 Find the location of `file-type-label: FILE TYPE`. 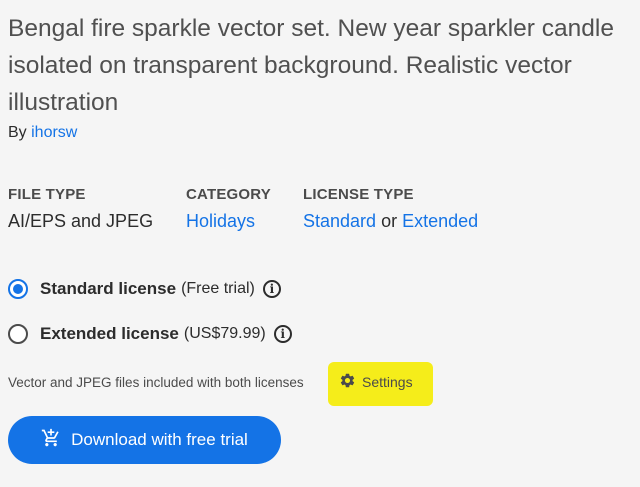

file-type-label: FILE TYPE is located at coordinates (47, 194).